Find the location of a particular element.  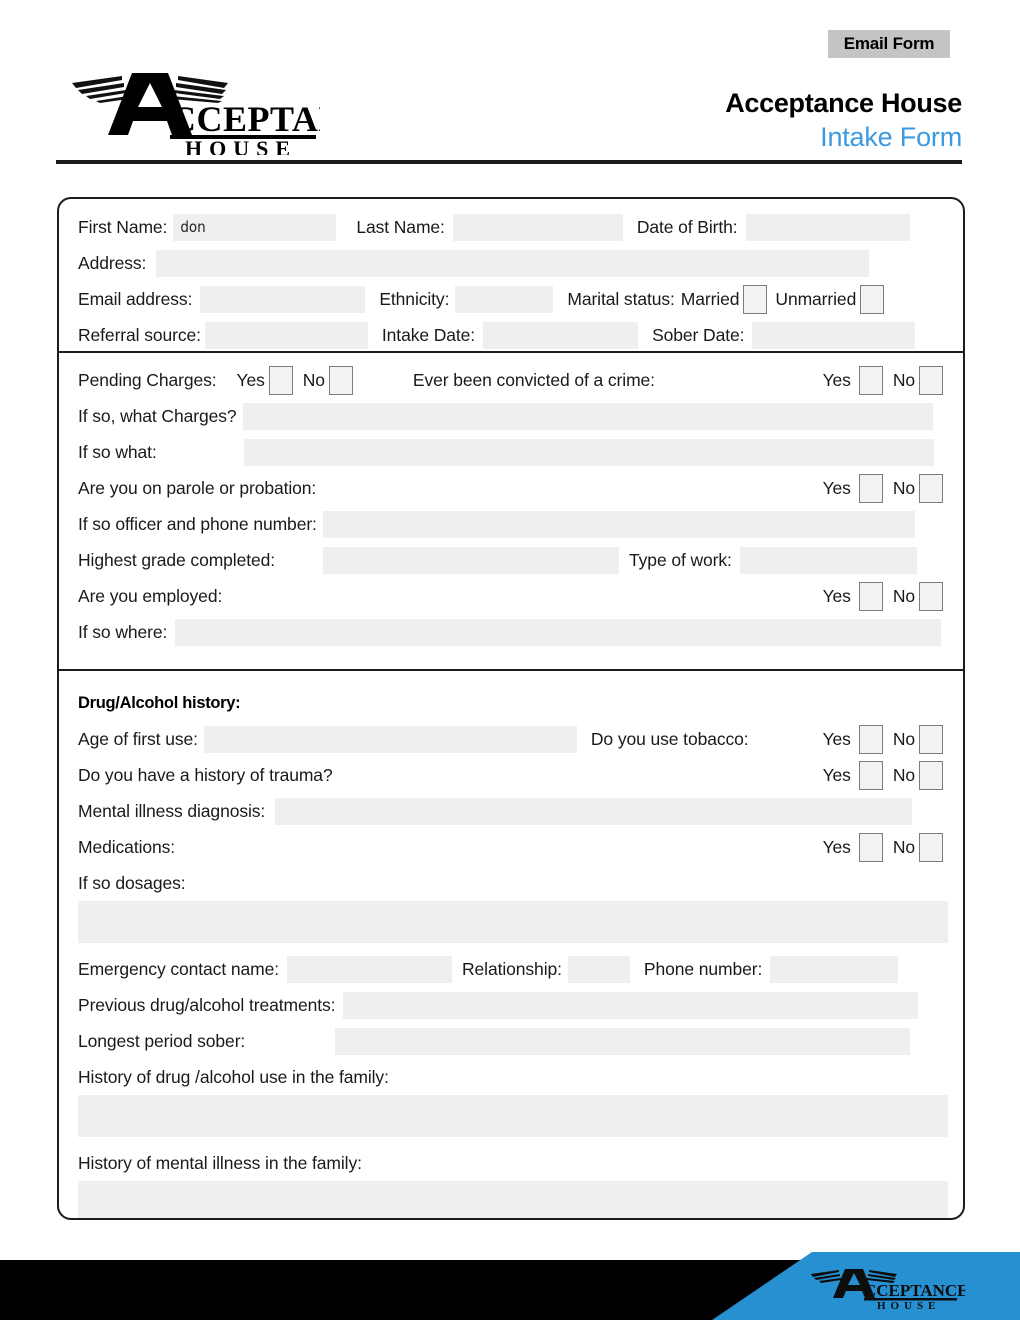

unmarried-checkbox is located at coordinates (872, 299).